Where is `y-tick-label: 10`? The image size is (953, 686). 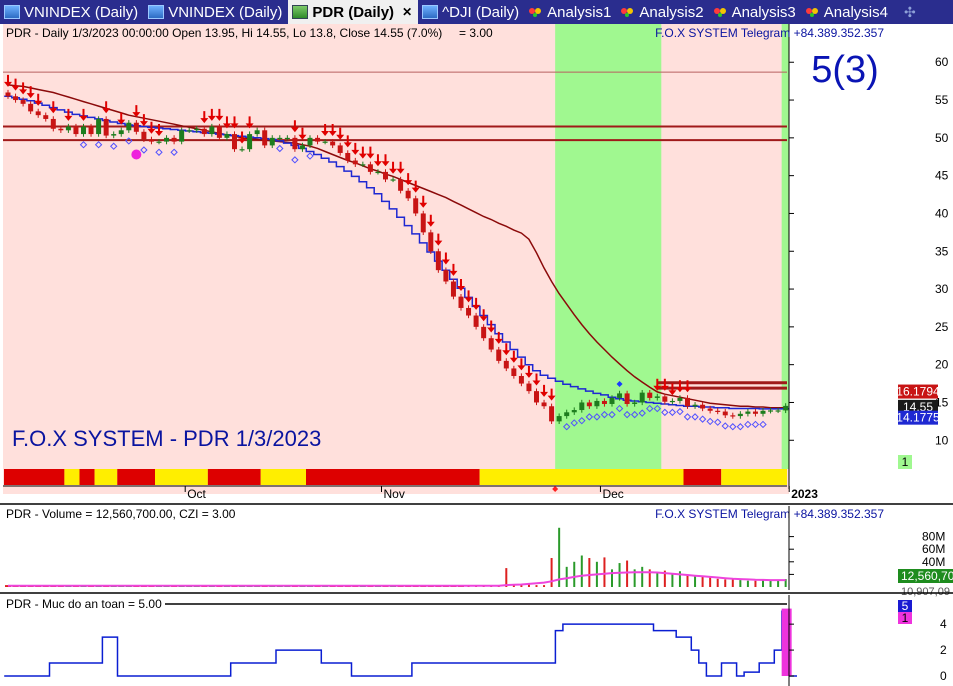 y-tick-label: 10 is located at coordinates (942, 440).